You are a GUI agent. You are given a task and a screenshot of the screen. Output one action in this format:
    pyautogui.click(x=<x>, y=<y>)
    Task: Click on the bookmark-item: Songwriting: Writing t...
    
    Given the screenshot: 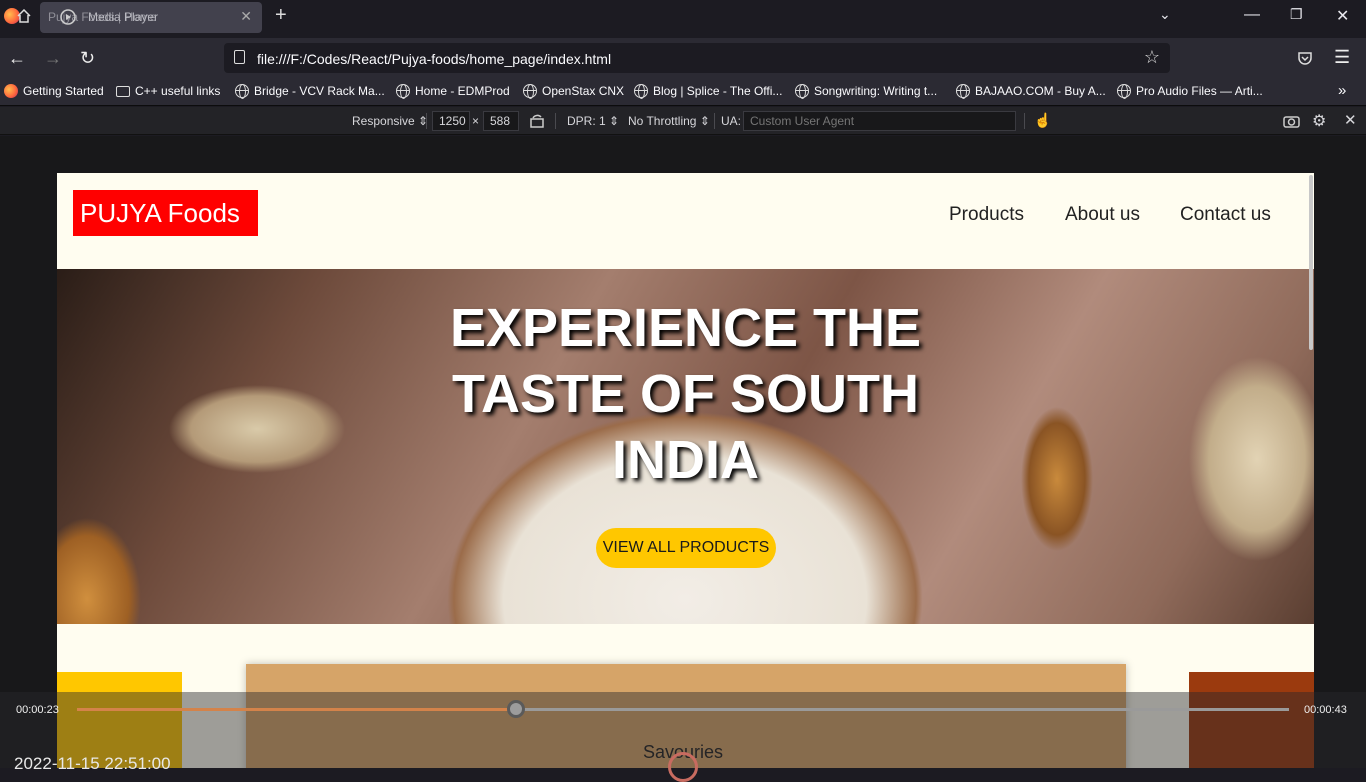 What is the action you would take?
    pyautogui.click(x=866, y=91)
    